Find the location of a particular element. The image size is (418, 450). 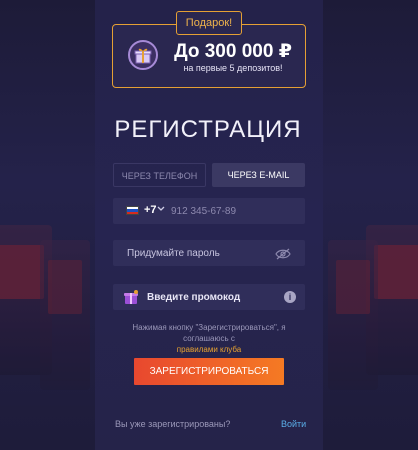

password-field is located at coordinates (209, 253).